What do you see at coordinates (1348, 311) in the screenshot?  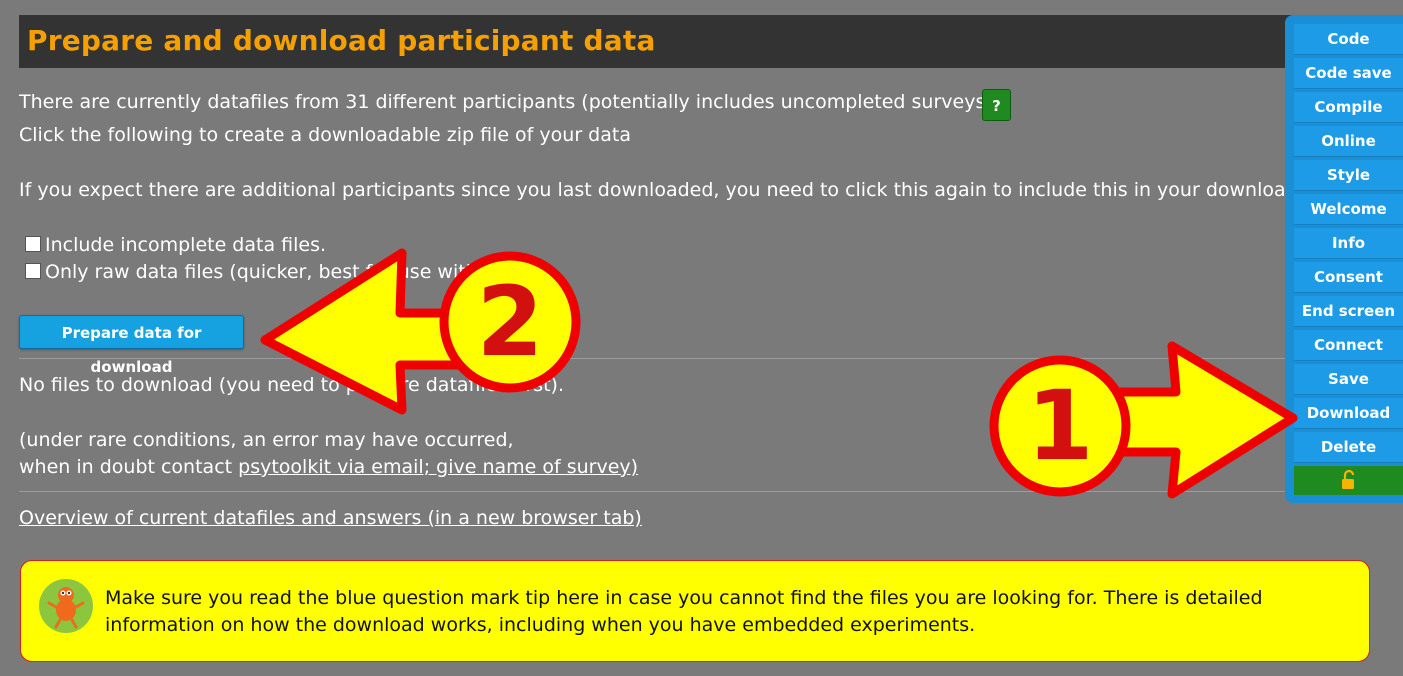 I see `sidebar-item-end-screen: End screen` at bounding box center [1348, 311].